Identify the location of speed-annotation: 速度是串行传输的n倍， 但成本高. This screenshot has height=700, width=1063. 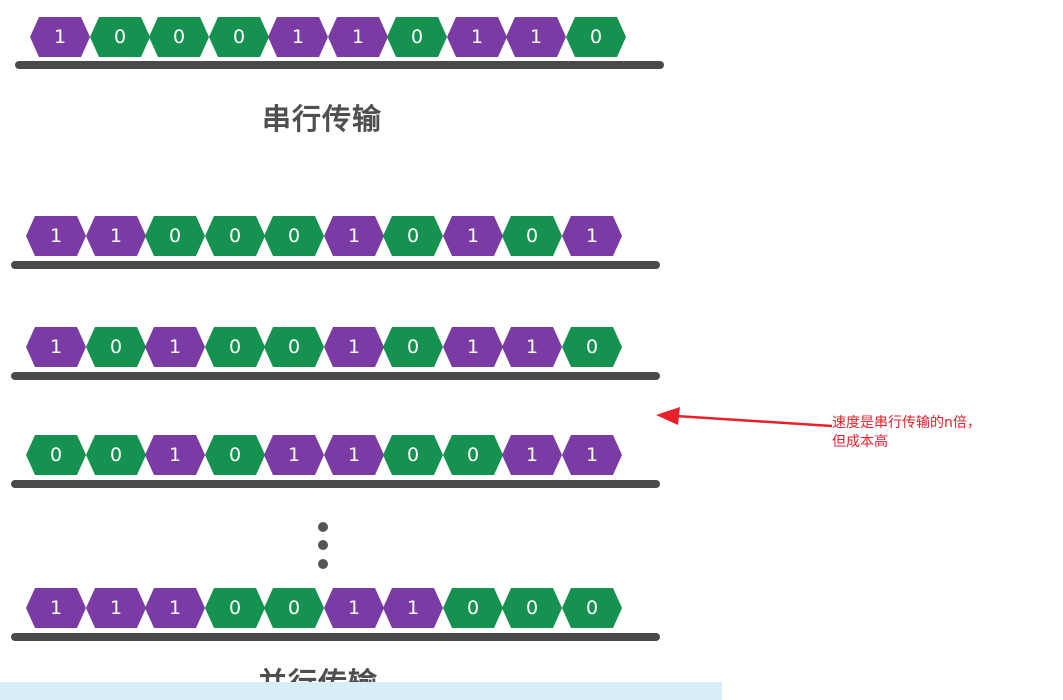
(932, 433).